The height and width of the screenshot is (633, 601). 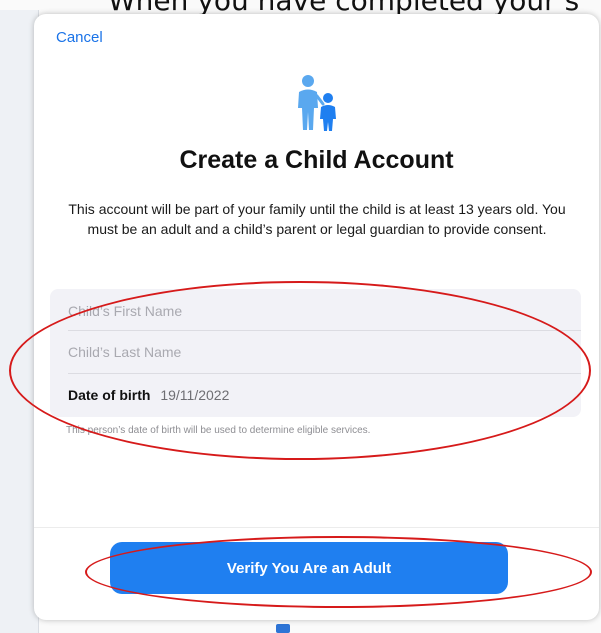 I want to click on first-name-row, so click(x=318, y=313).